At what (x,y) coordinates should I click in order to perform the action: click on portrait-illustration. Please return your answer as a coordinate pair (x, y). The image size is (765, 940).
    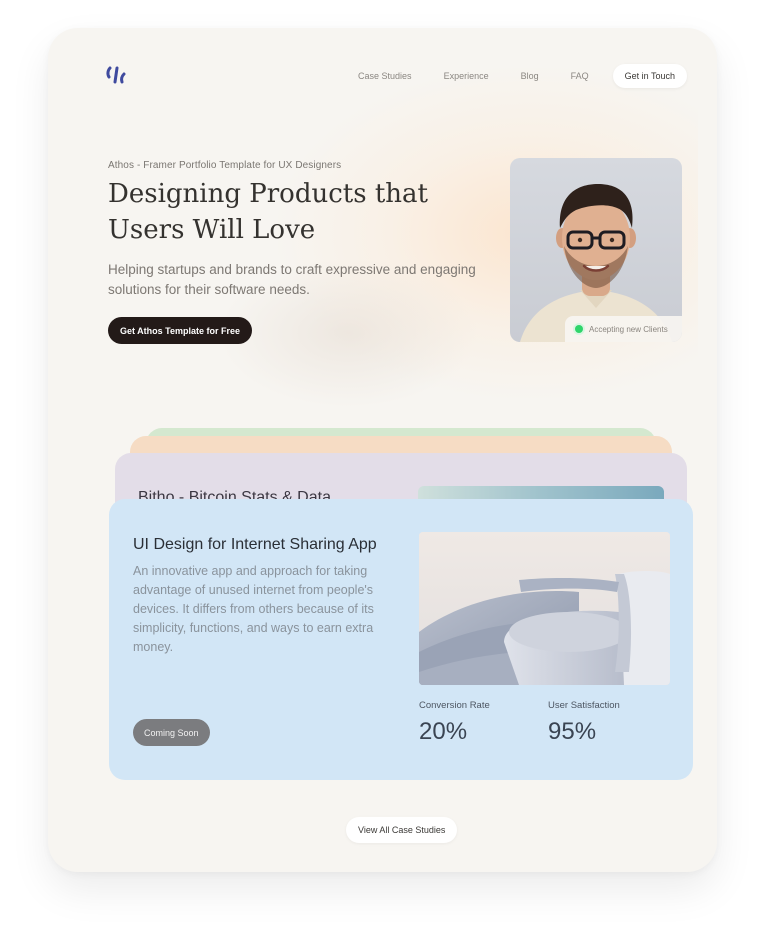
    Looking at the image, I should click on (596, 263).